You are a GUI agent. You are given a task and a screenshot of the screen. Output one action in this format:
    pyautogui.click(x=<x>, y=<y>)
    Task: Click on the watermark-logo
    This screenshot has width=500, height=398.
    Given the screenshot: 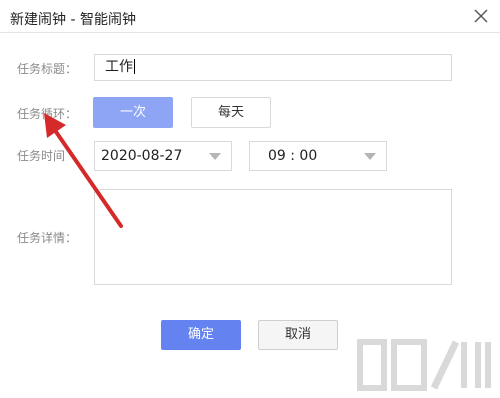 What is the action you would take?
    pyautogui.click(x=424, y=365)
    